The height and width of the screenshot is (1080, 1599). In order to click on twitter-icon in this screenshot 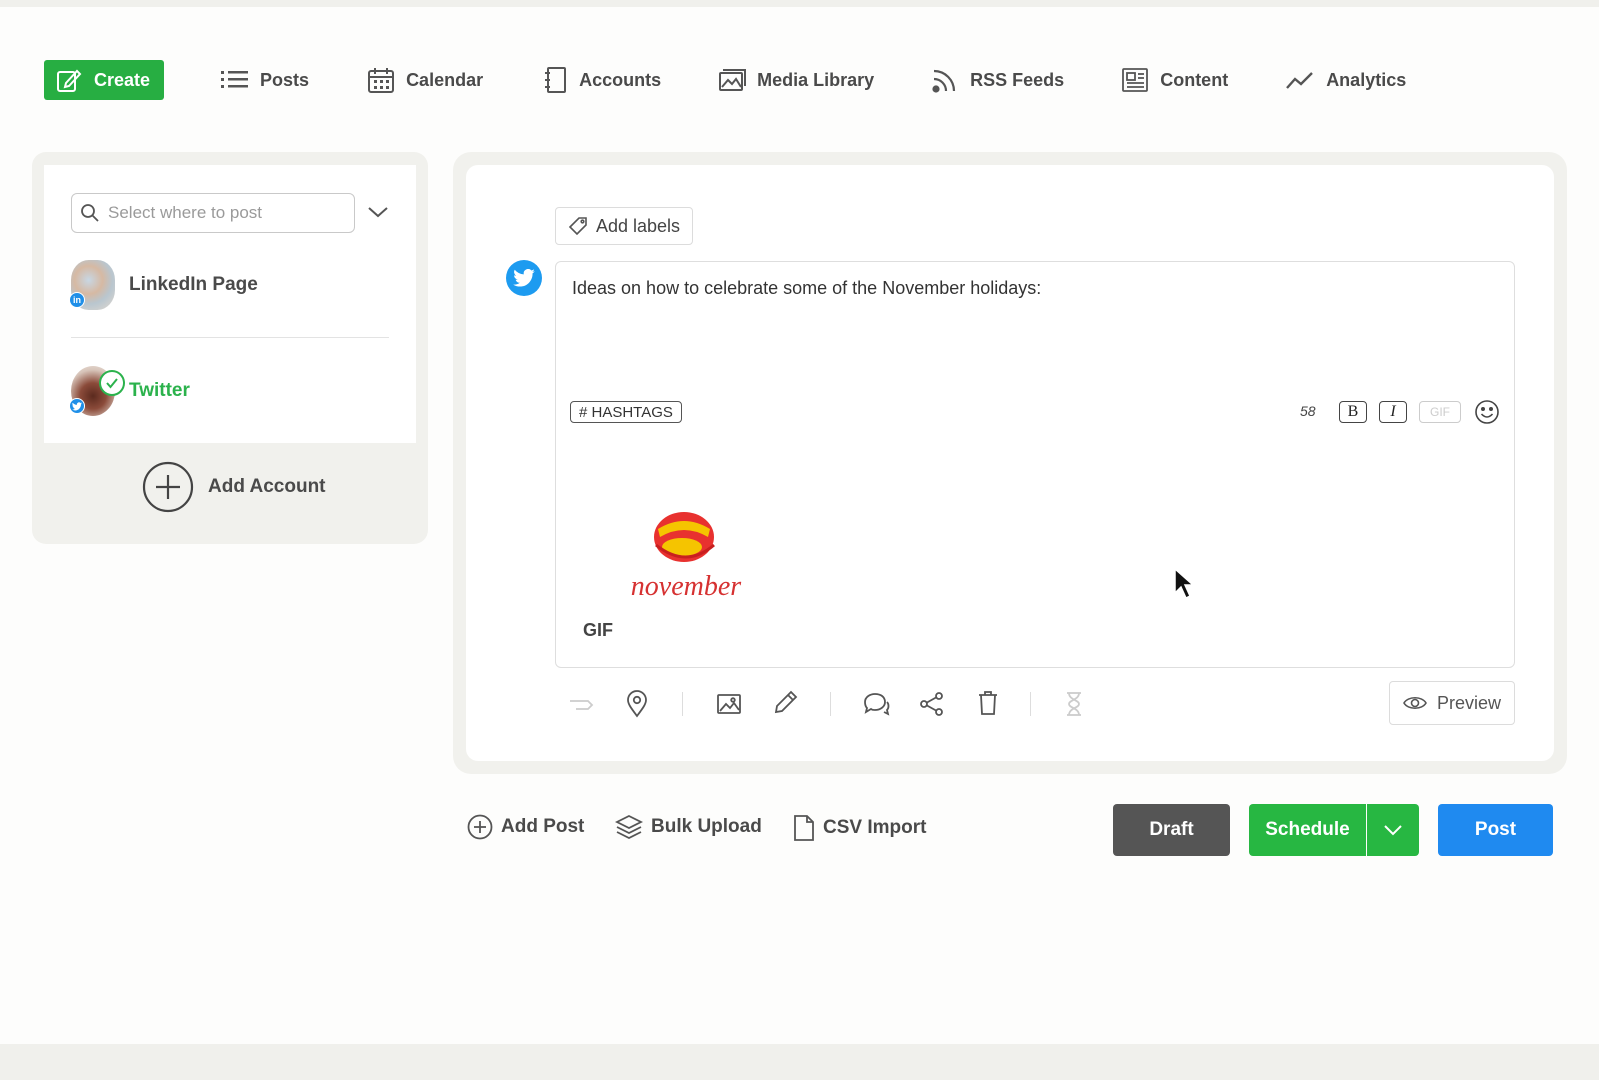, I will do `click(77, 406)`.